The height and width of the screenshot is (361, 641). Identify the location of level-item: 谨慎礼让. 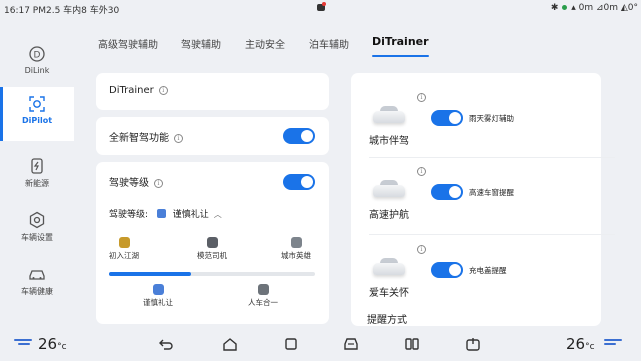
(158, 296).